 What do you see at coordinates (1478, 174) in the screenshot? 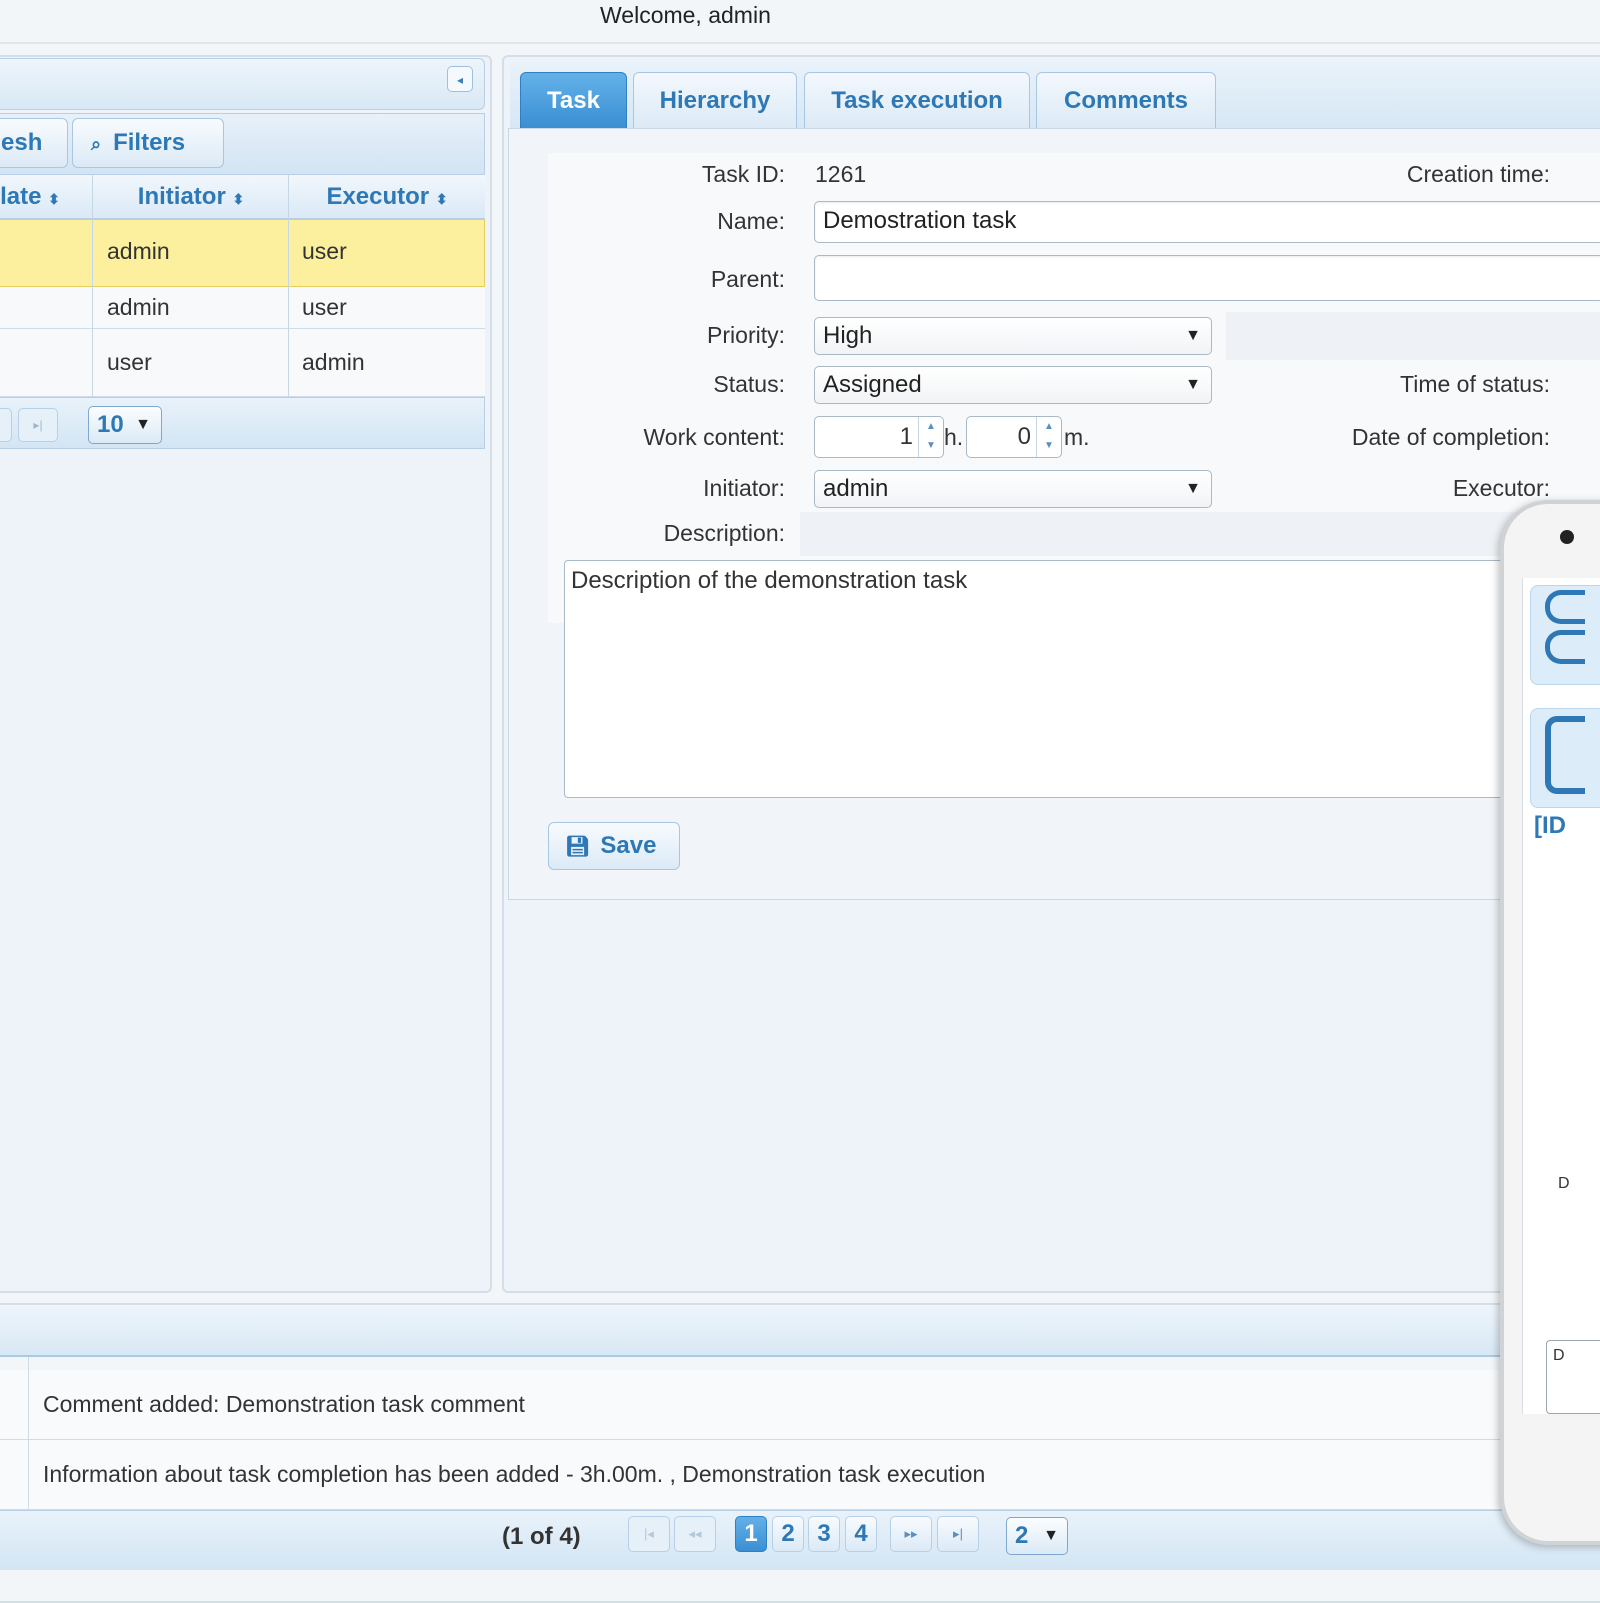
I see `creation-time-label: Creation time:` at bounding box center [1478, 174].